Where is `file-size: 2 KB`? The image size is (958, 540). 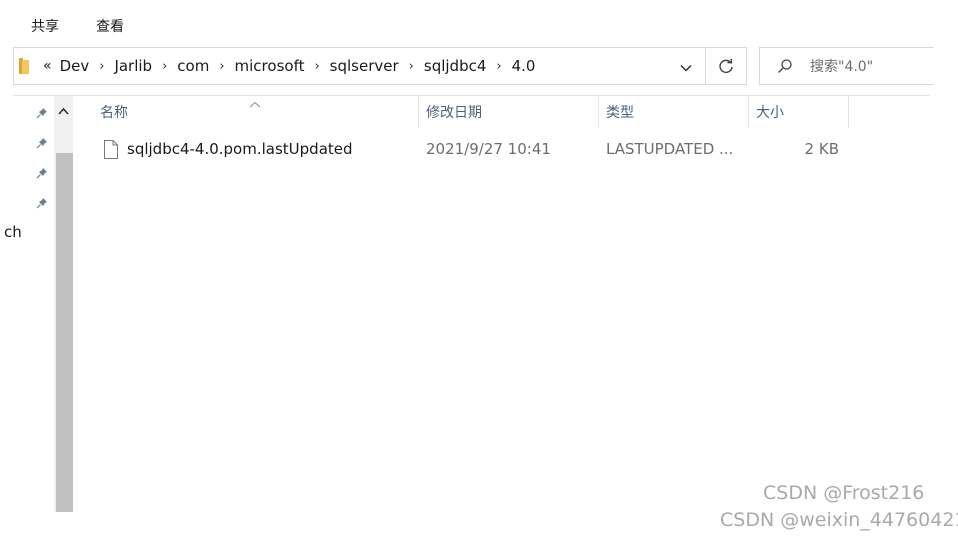 file-size: 2 KB is located at coordinates (821, 149).